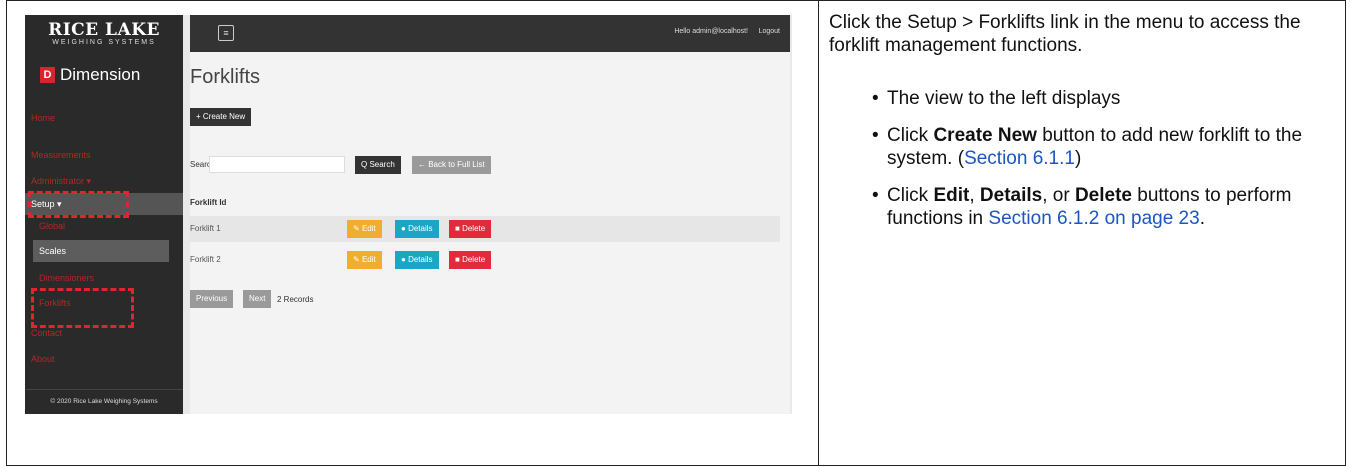 The image size is (1357, 467). I want to click on previous-button: Previous, so click(212, 299).